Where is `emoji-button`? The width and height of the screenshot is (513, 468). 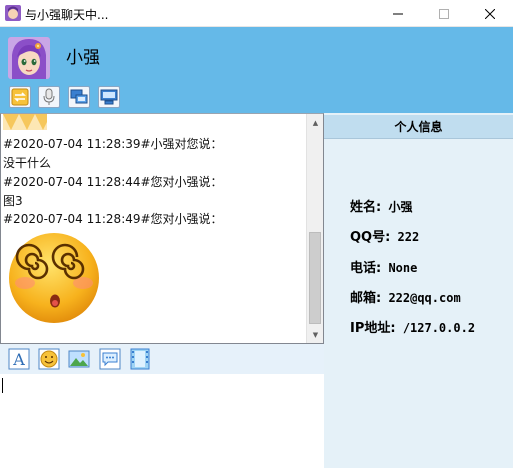
emoji-button is located at coordinates (49, 359).